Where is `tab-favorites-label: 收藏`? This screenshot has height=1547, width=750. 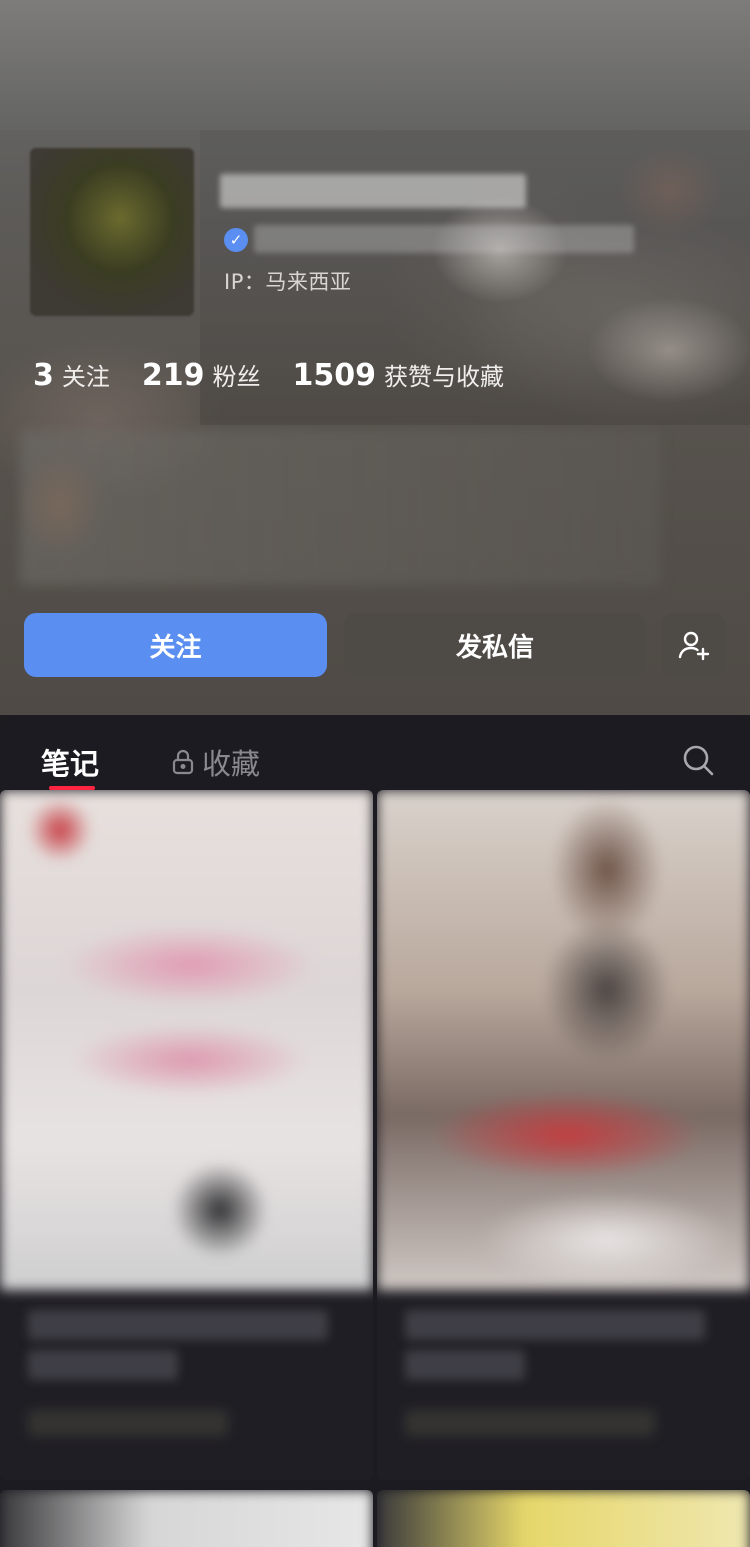 tab-favorites-label: 收藏 is located at coordinates (231, 764).